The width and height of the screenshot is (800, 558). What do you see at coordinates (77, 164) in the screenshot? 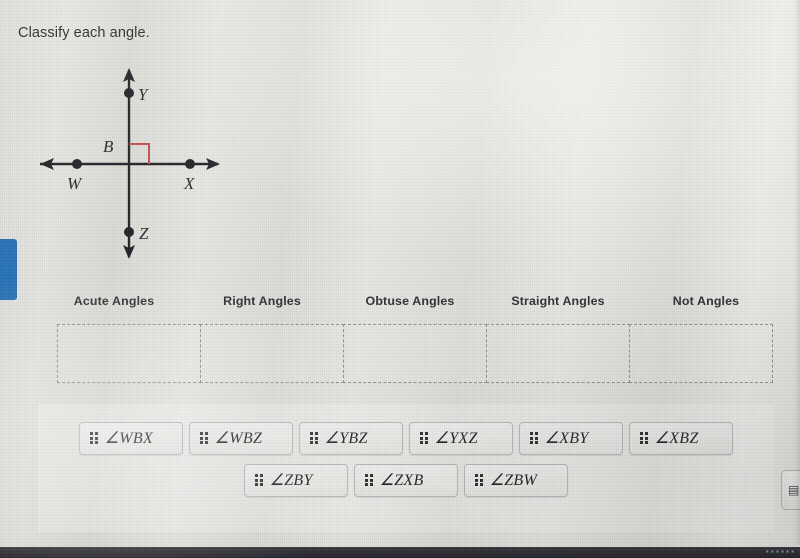
I see `point-w` at bounding box center [77, 164].